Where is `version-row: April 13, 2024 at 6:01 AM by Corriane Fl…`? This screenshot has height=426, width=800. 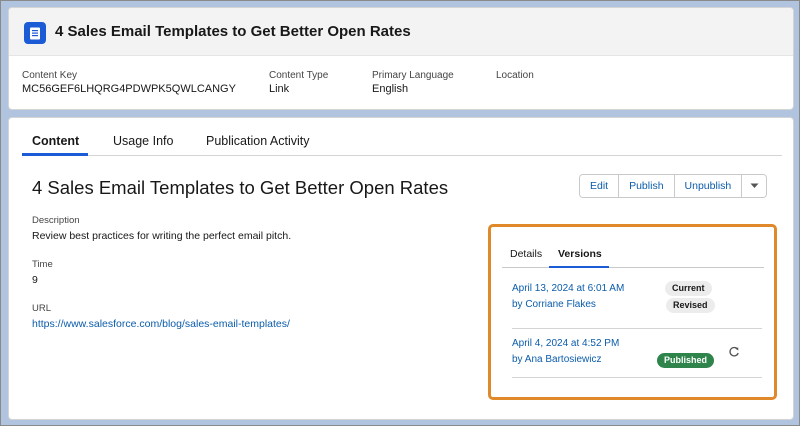
version-row: April 13, 2024 at 6:01 AM by Corriane Fl… is located at coordinates (637, 305).